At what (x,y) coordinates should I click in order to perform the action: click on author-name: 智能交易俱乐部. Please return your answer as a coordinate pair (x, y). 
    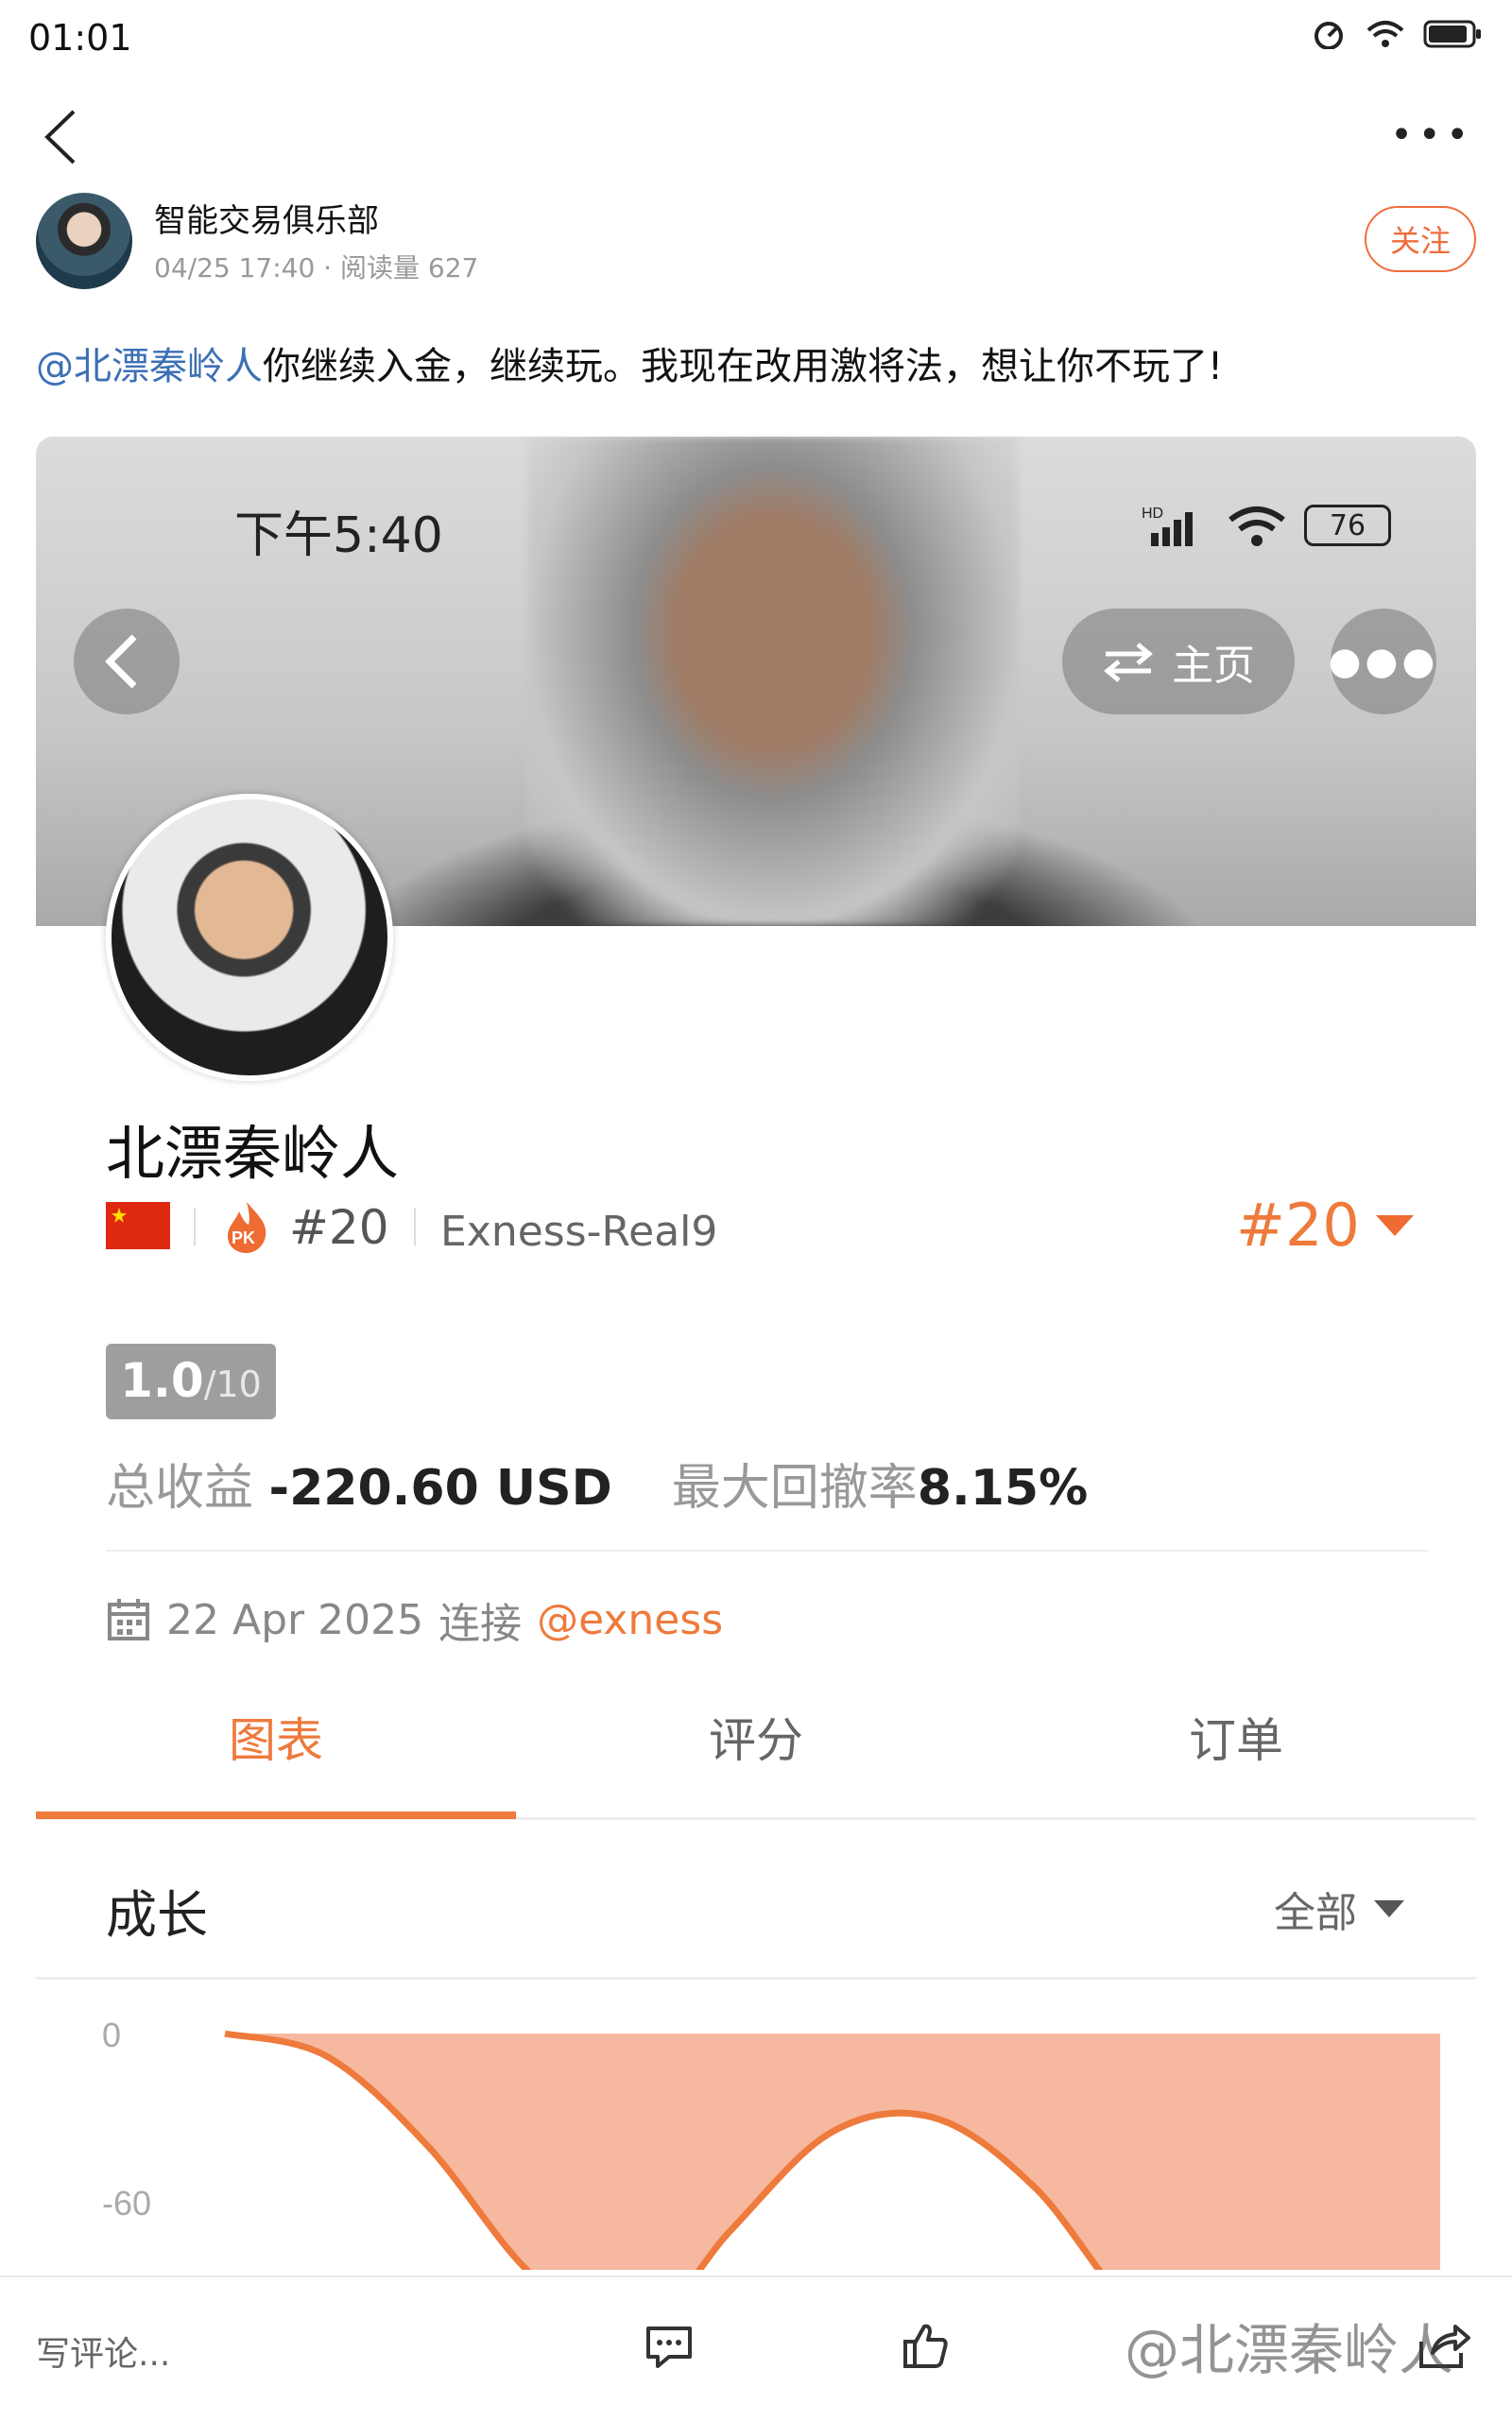
    Looking at the image, I should click on (266, 218).